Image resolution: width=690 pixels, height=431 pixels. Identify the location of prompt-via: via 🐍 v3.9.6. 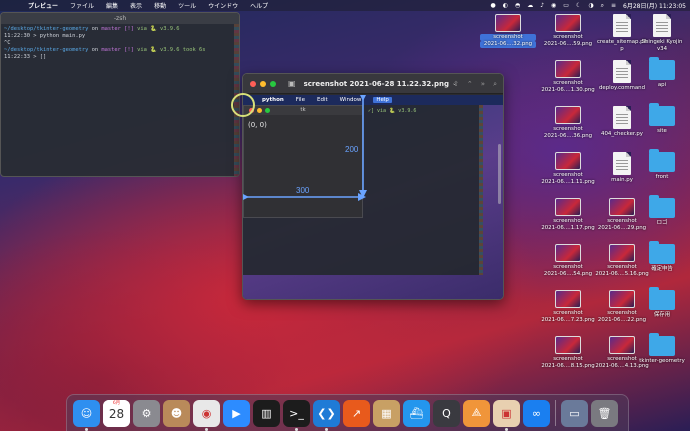
(156, 29).